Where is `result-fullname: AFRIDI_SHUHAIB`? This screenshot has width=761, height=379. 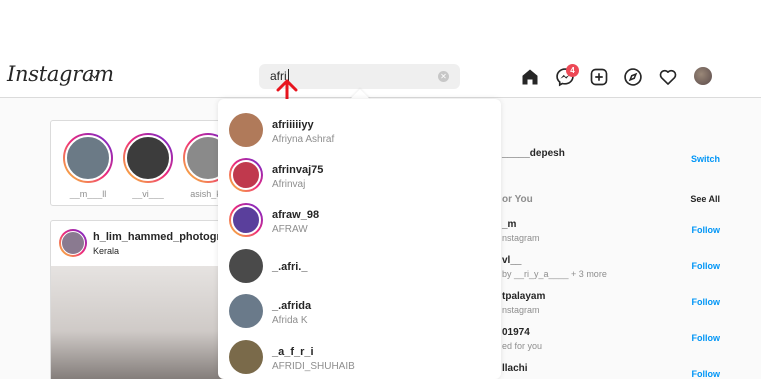 result-fullname: AFRIDI_SHUHAIB is located at coordinates (313, 366).